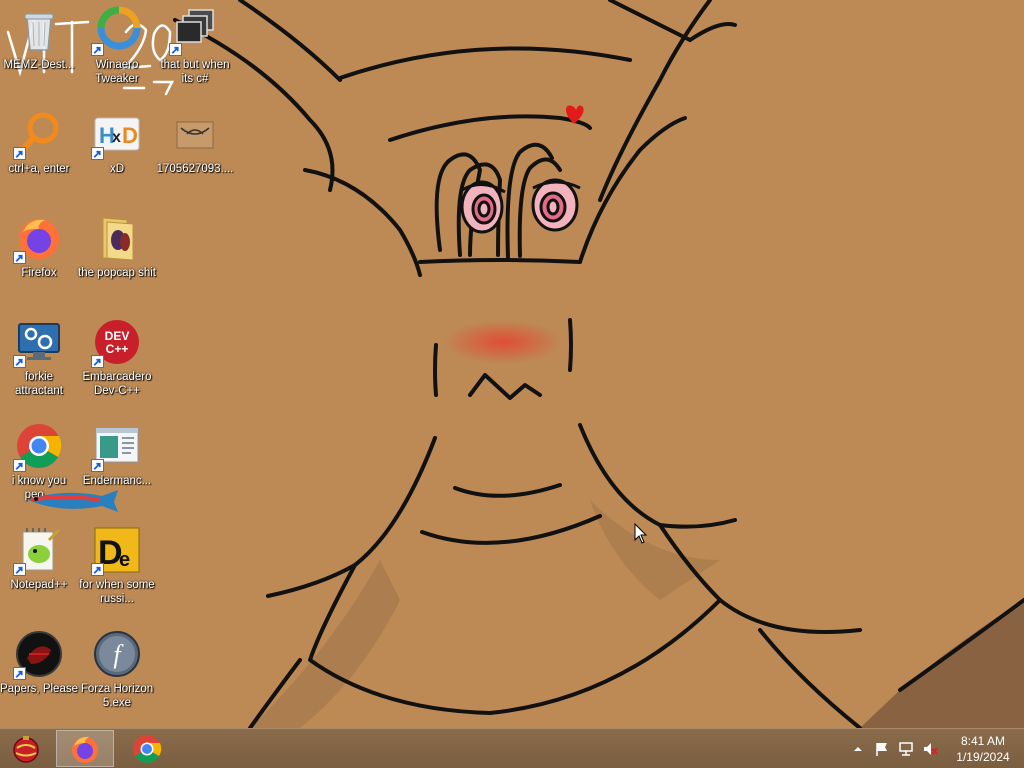 Image resolution: width=1024 pixels, height=768 pixels. What do you see at coordinates (39, 256) in the screenshot?
I see `desktop-icon-firefox: Firefox` at bounding box center [39, 256].